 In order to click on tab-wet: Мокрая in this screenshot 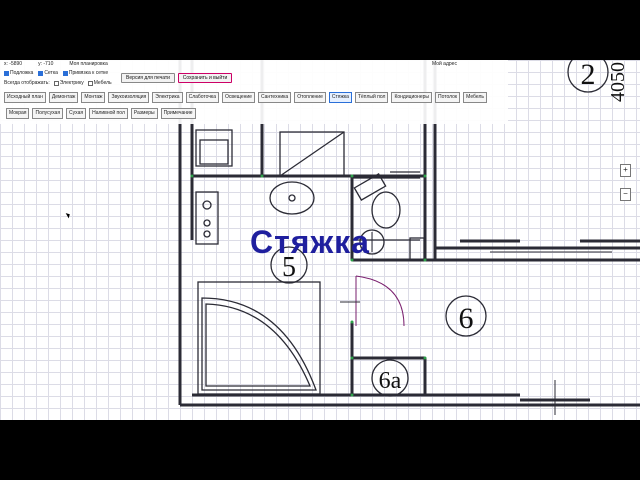, I will do `click(18, 113)`.